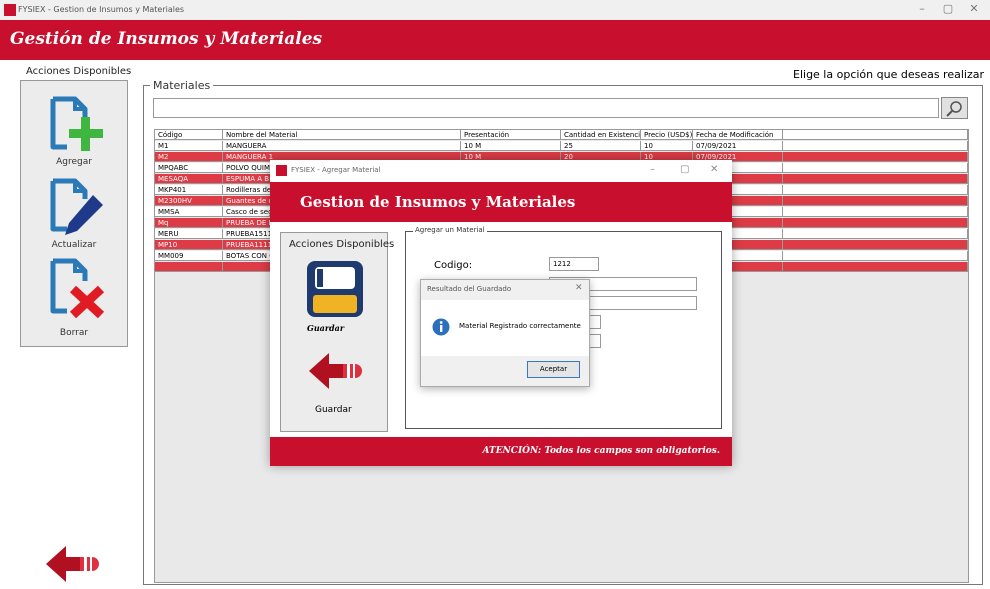 This screenshot has height=589, width=990. I want to click on save-button, so click(335, 289).